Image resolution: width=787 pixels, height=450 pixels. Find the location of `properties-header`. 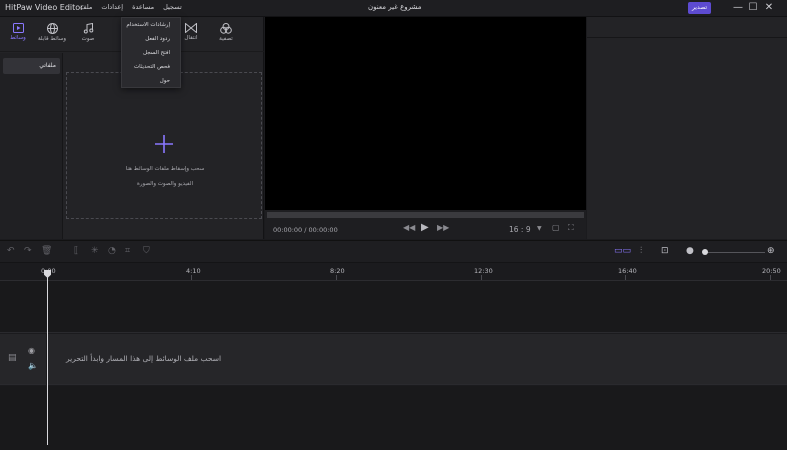

properties-header is located at coordinates (687, 27).